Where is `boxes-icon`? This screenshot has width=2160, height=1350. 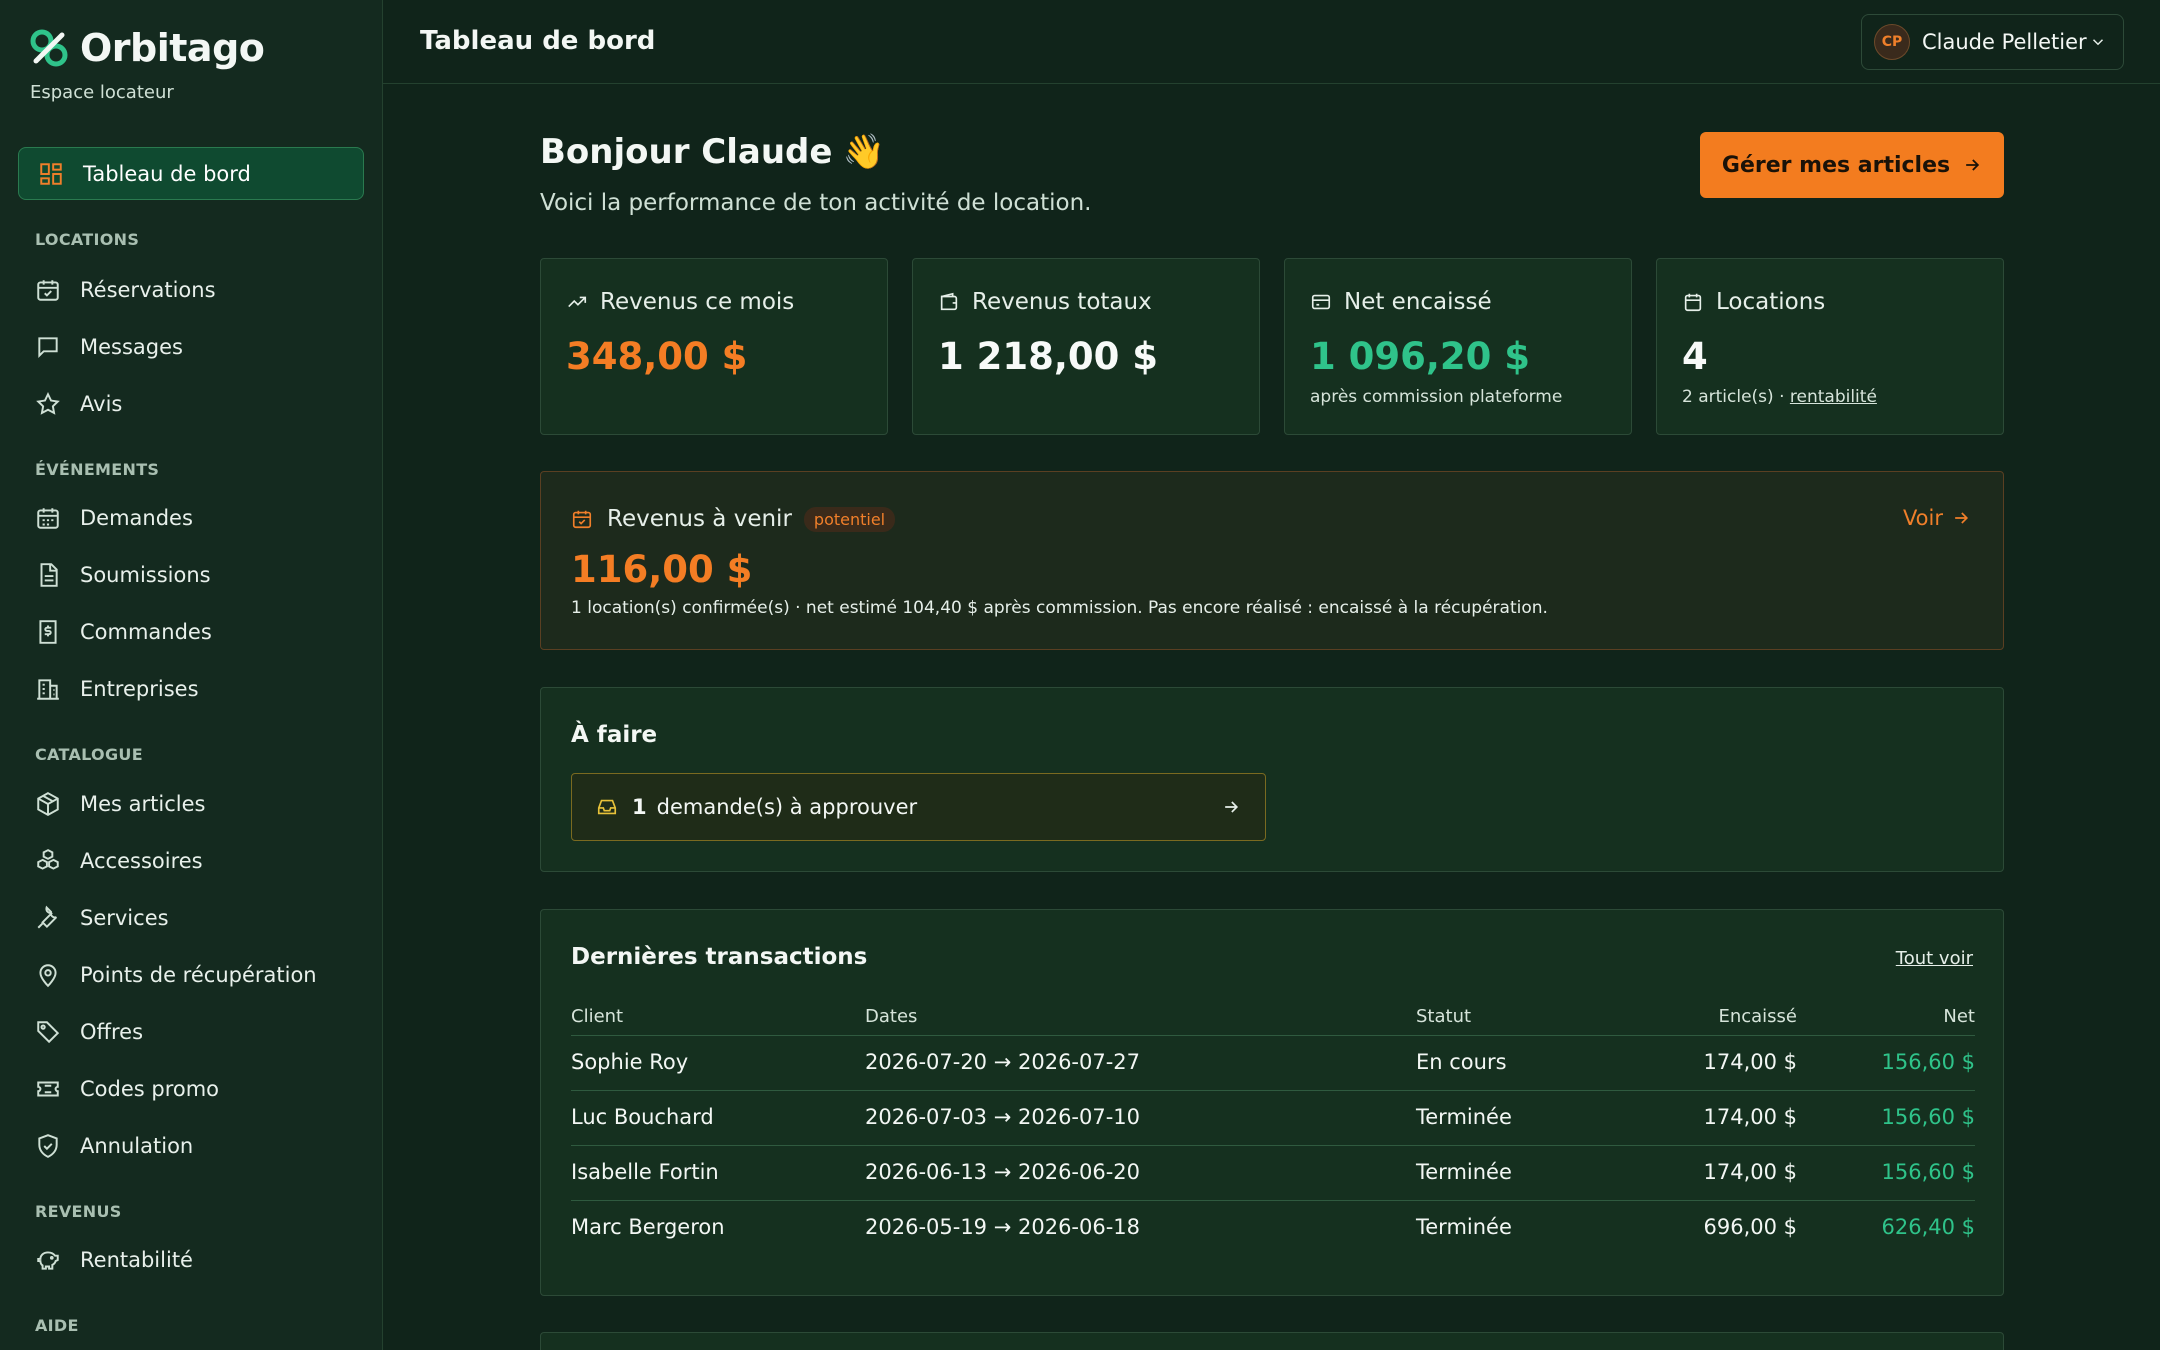
boxes-icon is located at coordinates (48, 861).